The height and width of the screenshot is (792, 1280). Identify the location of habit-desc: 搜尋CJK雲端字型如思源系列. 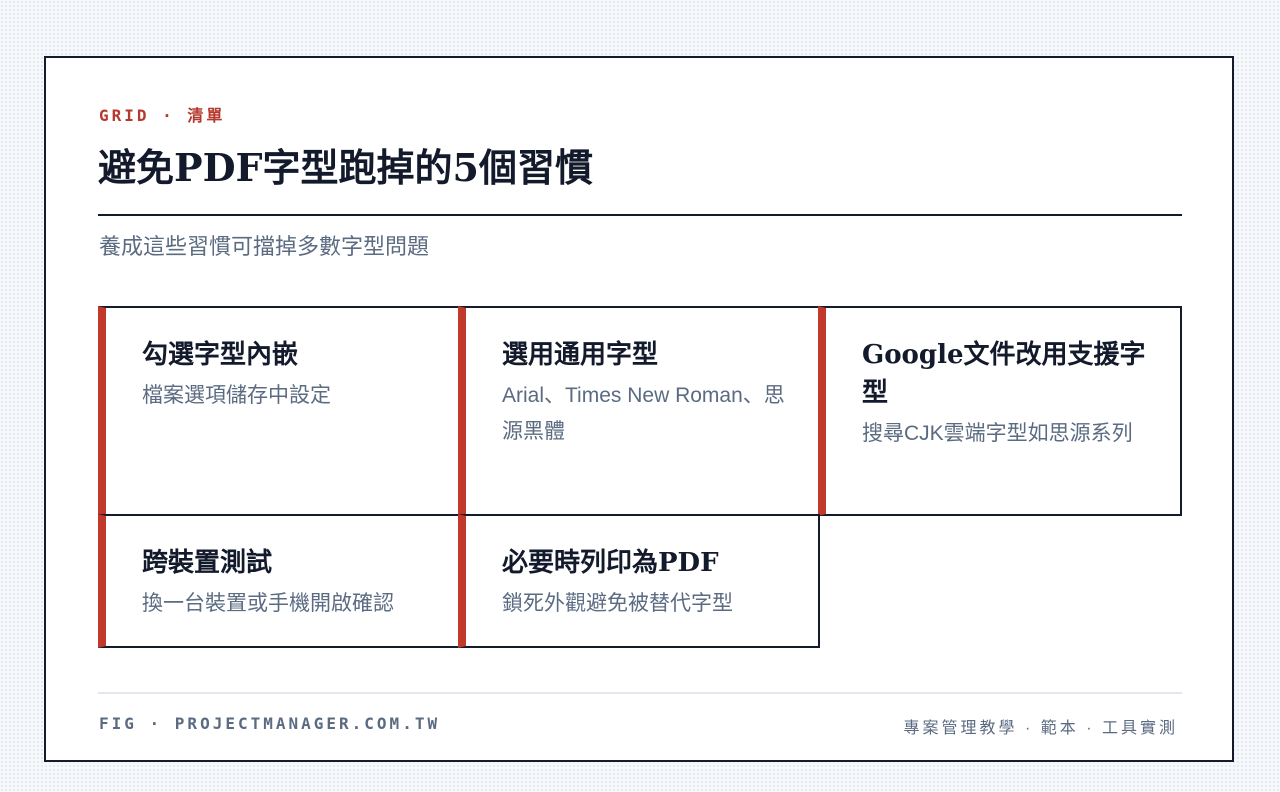
(997, 433).